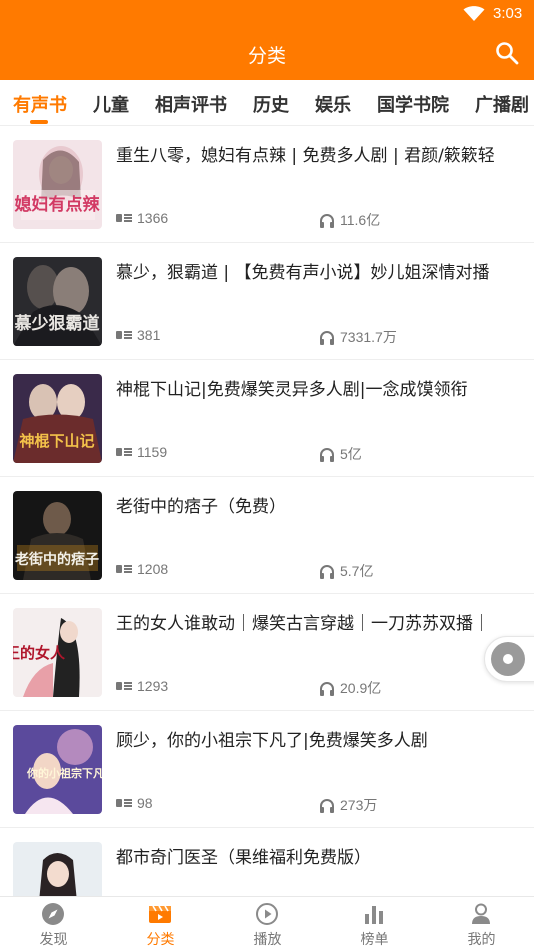 Image resolution: width=534 pixels, height=949 pixels. I want to click on cover-title: 老街中的痞子, so click(57, 559).